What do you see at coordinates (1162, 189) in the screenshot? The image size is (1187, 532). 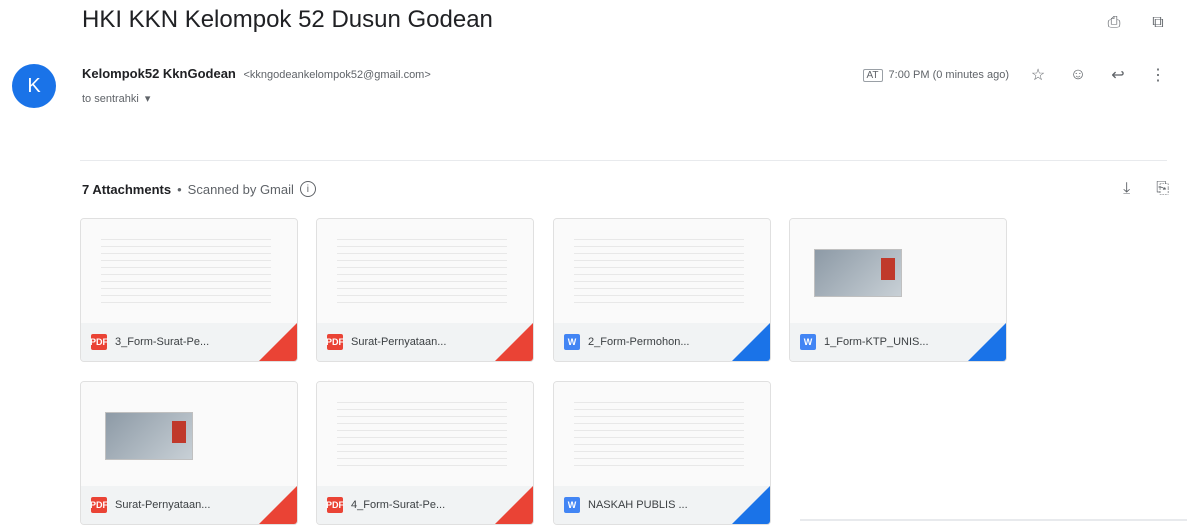 I see `save-to-drive-icon: ⎘` at bounding box center [1162, 189].